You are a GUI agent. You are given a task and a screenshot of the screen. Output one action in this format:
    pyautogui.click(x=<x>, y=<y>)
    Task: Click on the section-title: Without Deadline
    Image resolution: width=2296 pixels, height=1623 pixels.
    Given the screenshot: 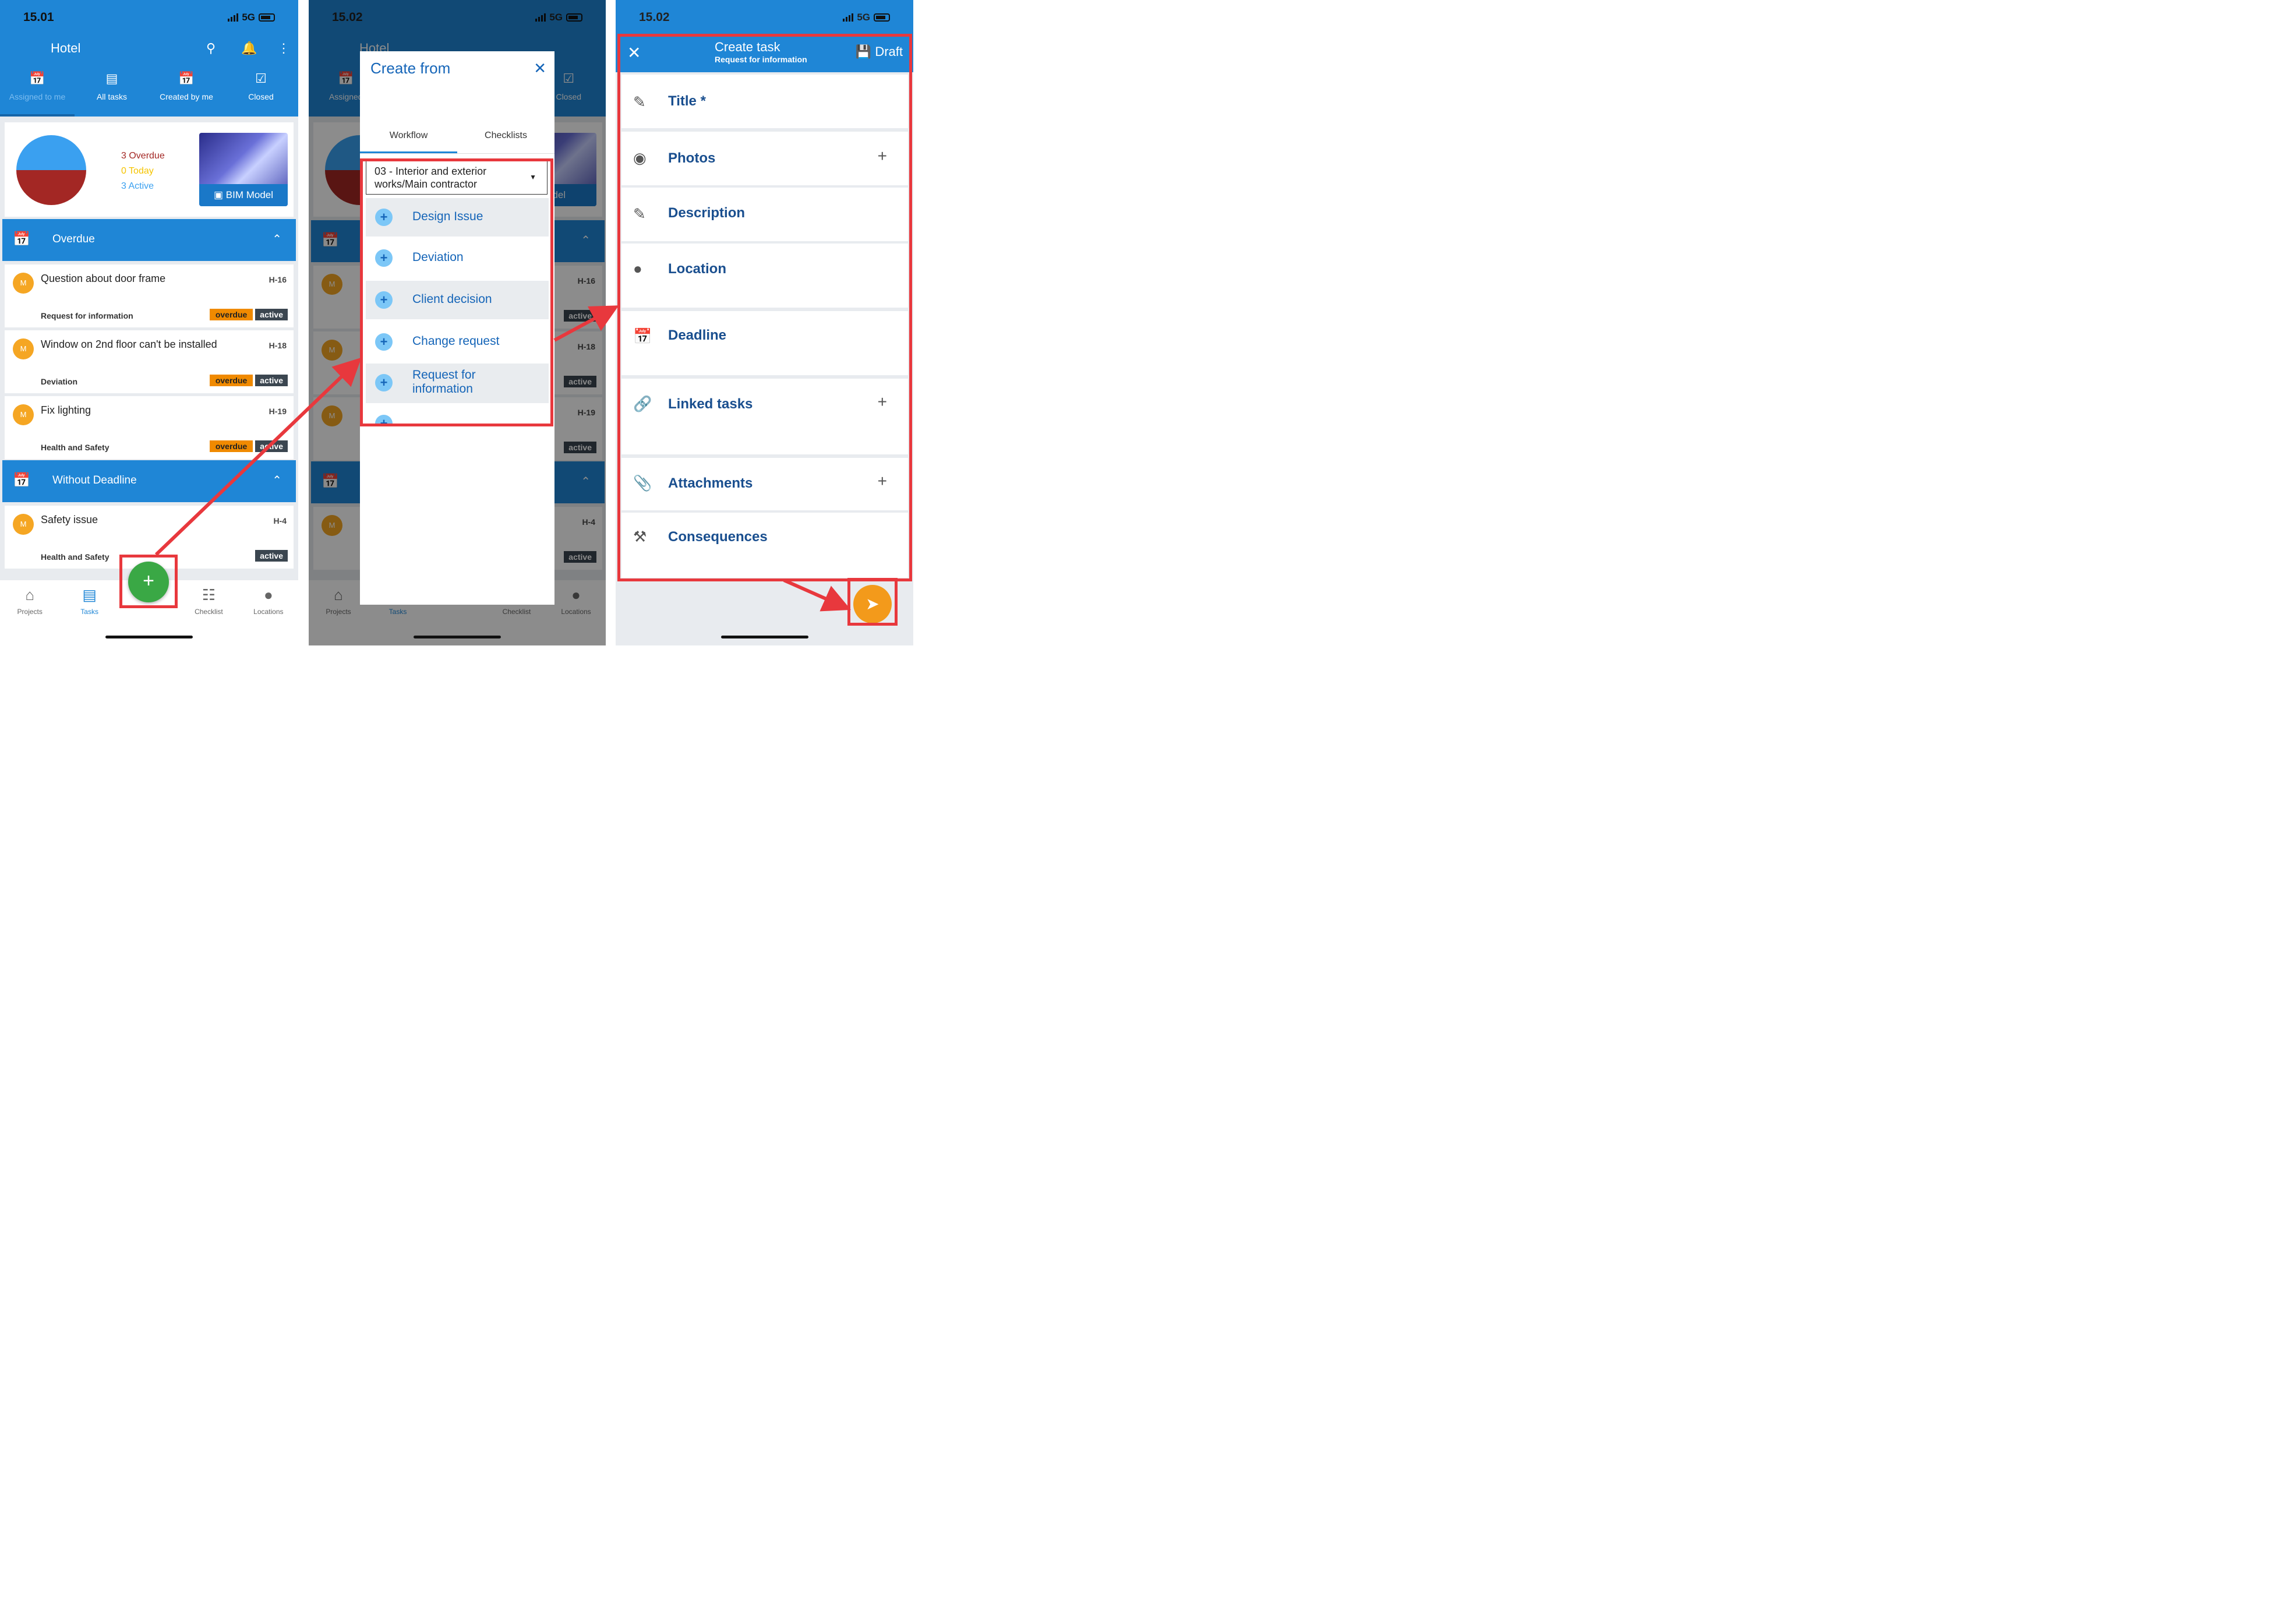 What is the action you would take?
    pyautogui.click(x=94, y=480)
    